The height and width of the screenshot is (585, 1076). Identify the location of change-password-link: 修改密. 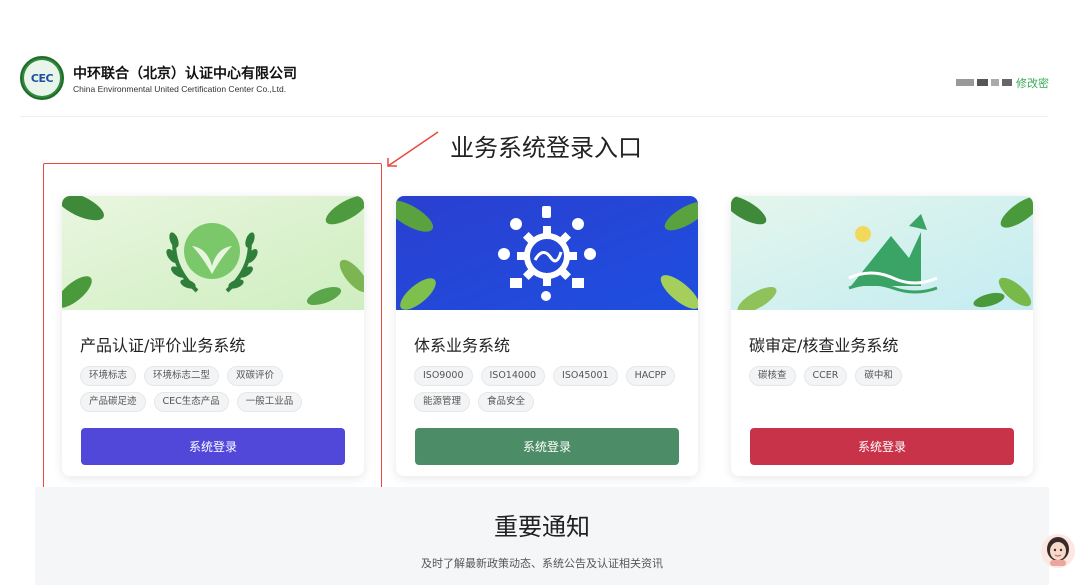
(1032, 83).